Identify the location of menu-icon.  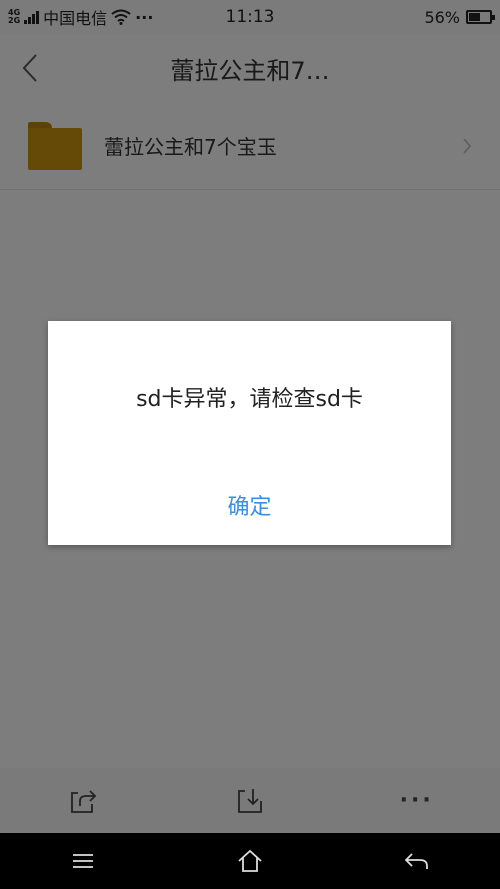
(83, 861).